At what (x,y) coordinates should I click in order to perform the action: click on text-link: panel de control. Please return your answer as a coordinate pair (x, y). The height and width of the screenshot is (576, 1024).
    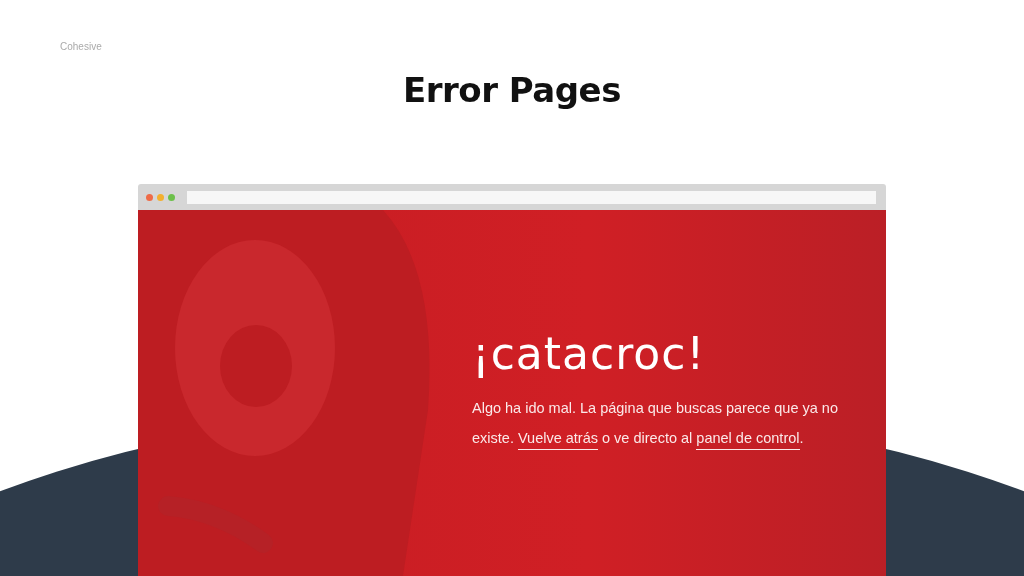
    Looking at the image, I should click on (748, 440).